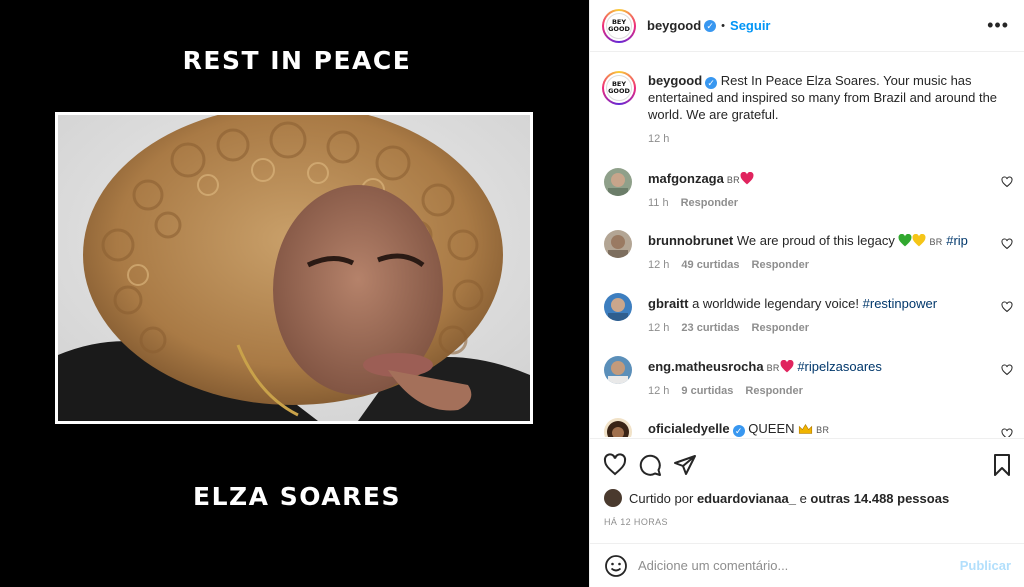 This screenshot has height=587, width=1024. I want to click on comment-likes: 9 curtidas, so click(707, 391).